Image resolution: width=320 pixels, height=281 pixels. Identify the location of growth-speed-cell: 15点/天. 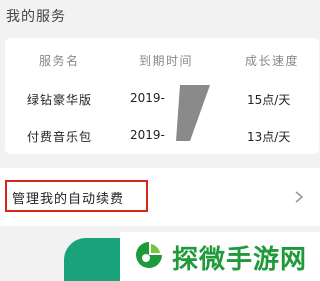
(269, 100).